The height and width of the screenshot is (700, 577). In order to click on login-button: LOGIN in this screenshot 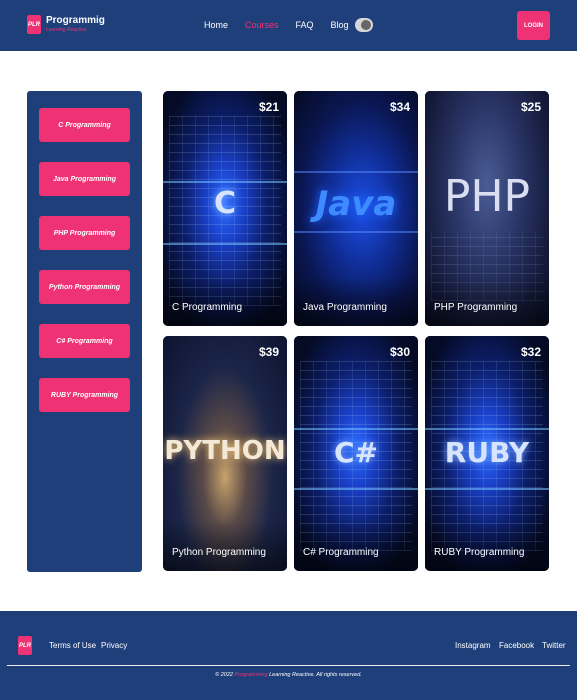, I will do `click(533, 25)`.